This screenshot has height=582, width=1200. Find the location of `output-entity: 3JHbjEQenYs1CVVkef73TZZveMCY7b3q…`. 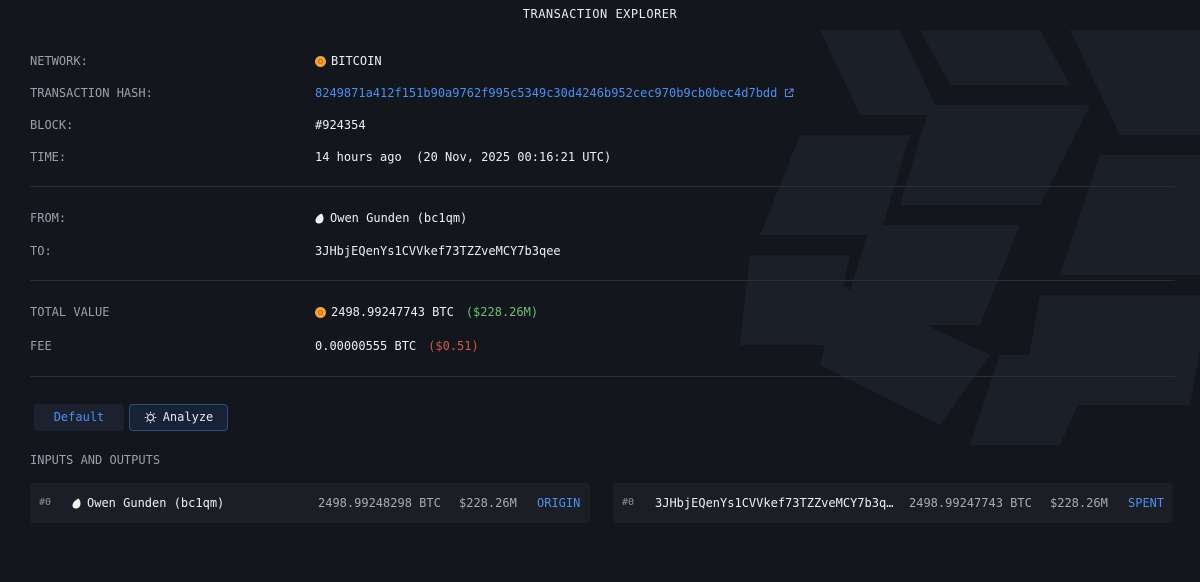

output-entity: 3JHbjEQenYs1CVVkef73TZZveMCY7b3q… is located at coordinates (774, 503).